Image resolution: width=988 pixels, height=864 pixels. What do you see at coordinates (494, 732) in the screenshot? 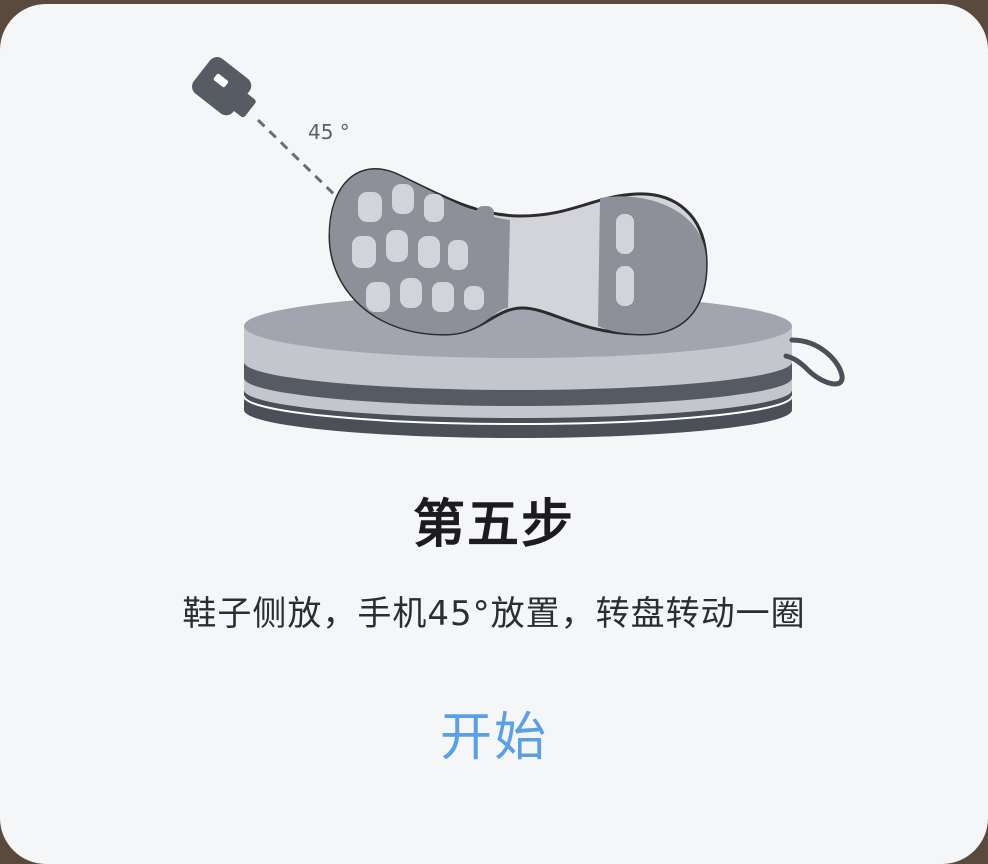
I see `start-button: 开始` at bounding box center [494, 732].